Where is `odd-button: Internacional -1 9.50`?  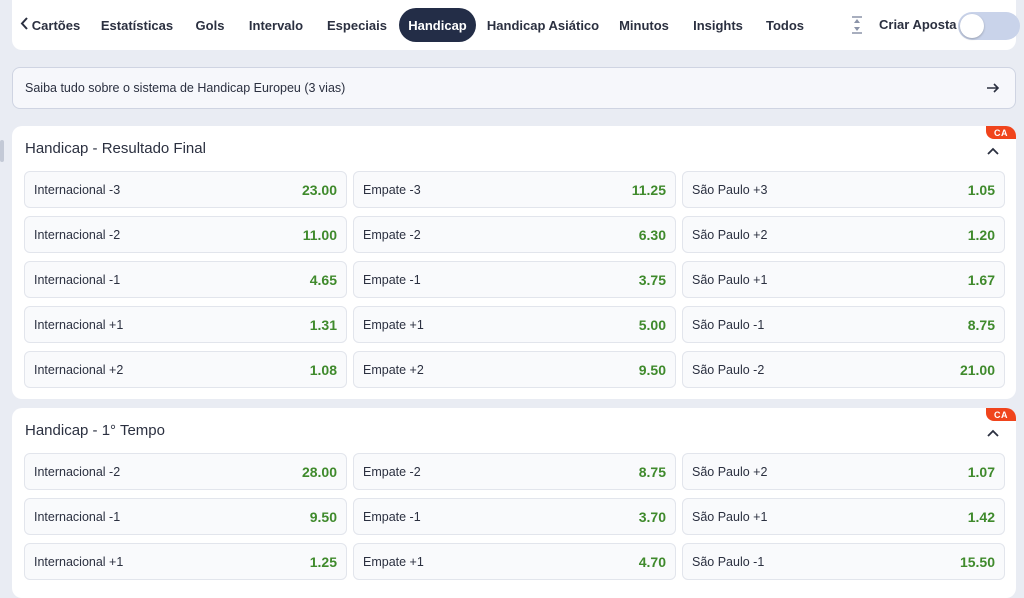
odd-button: Internacional -1 9.50 is located at coordinates (185, 516).